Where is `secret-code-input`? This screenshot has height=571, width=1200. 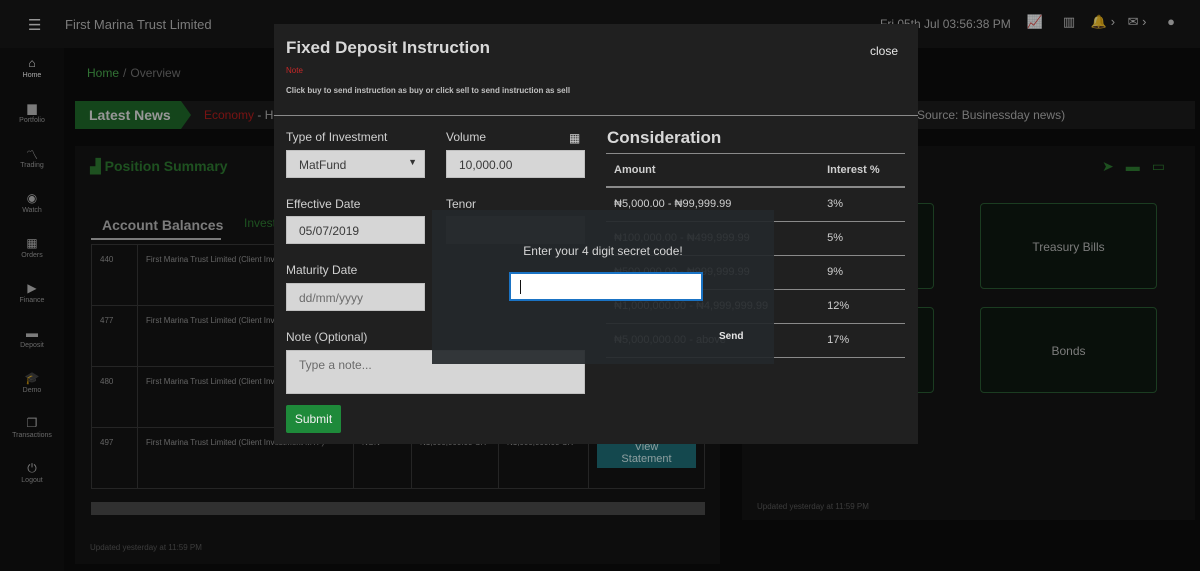 secret-code-input is located at coordinates (606, 286).